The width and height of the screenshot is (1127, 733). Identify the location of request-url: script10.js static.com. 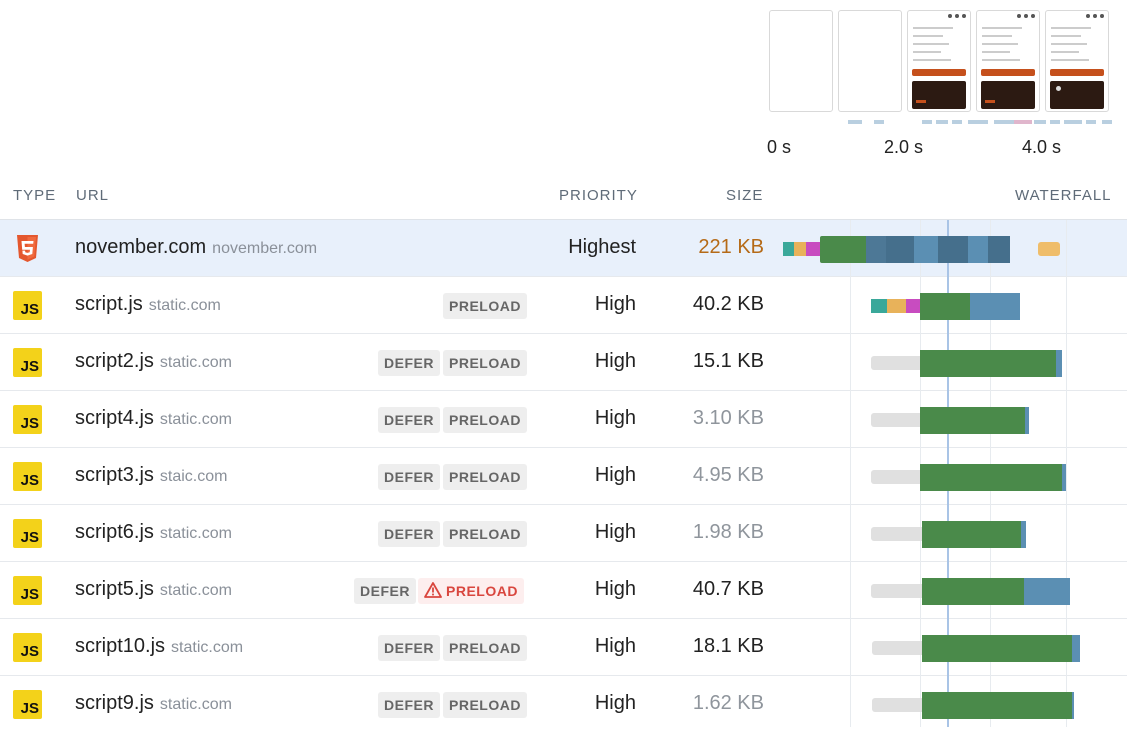
(159, 646).